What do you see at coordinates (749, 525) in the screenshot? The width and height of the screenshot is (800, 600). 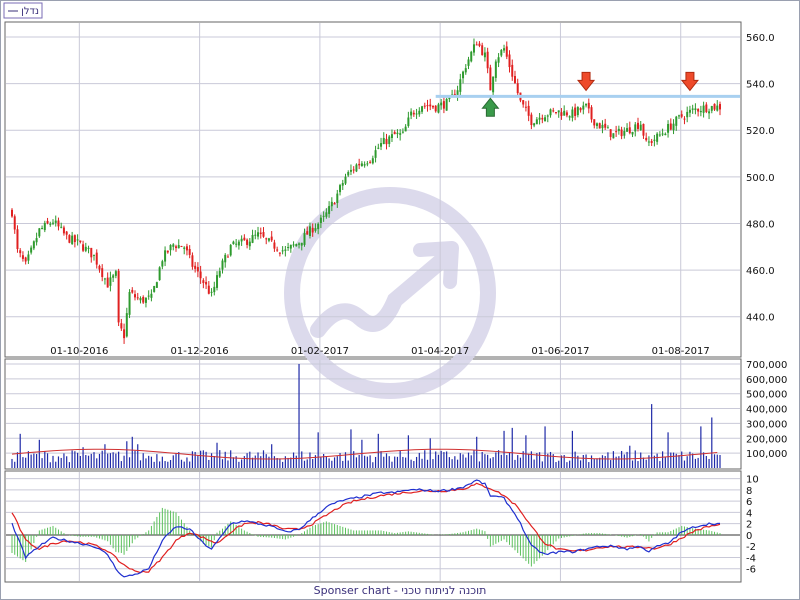 I see `macd-tick-label: 2` at bounding box center [749, 525].